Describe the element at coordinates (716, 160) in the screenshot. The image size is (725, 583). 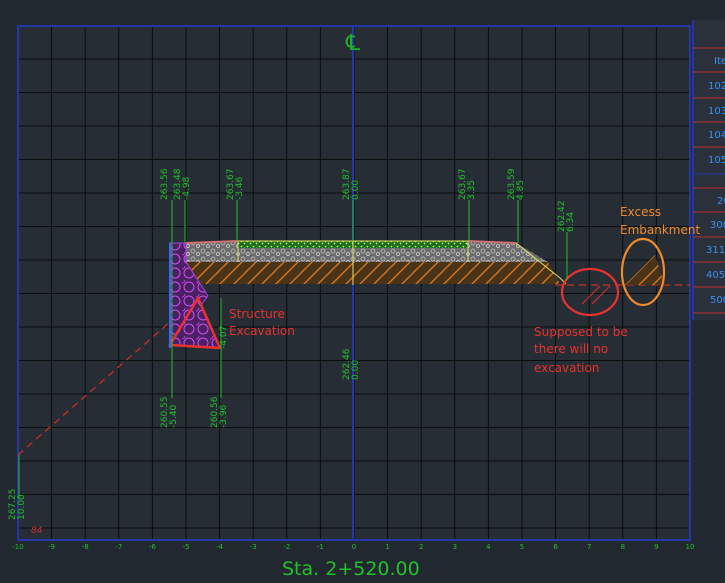
I see `table-cell: 105` at that location.